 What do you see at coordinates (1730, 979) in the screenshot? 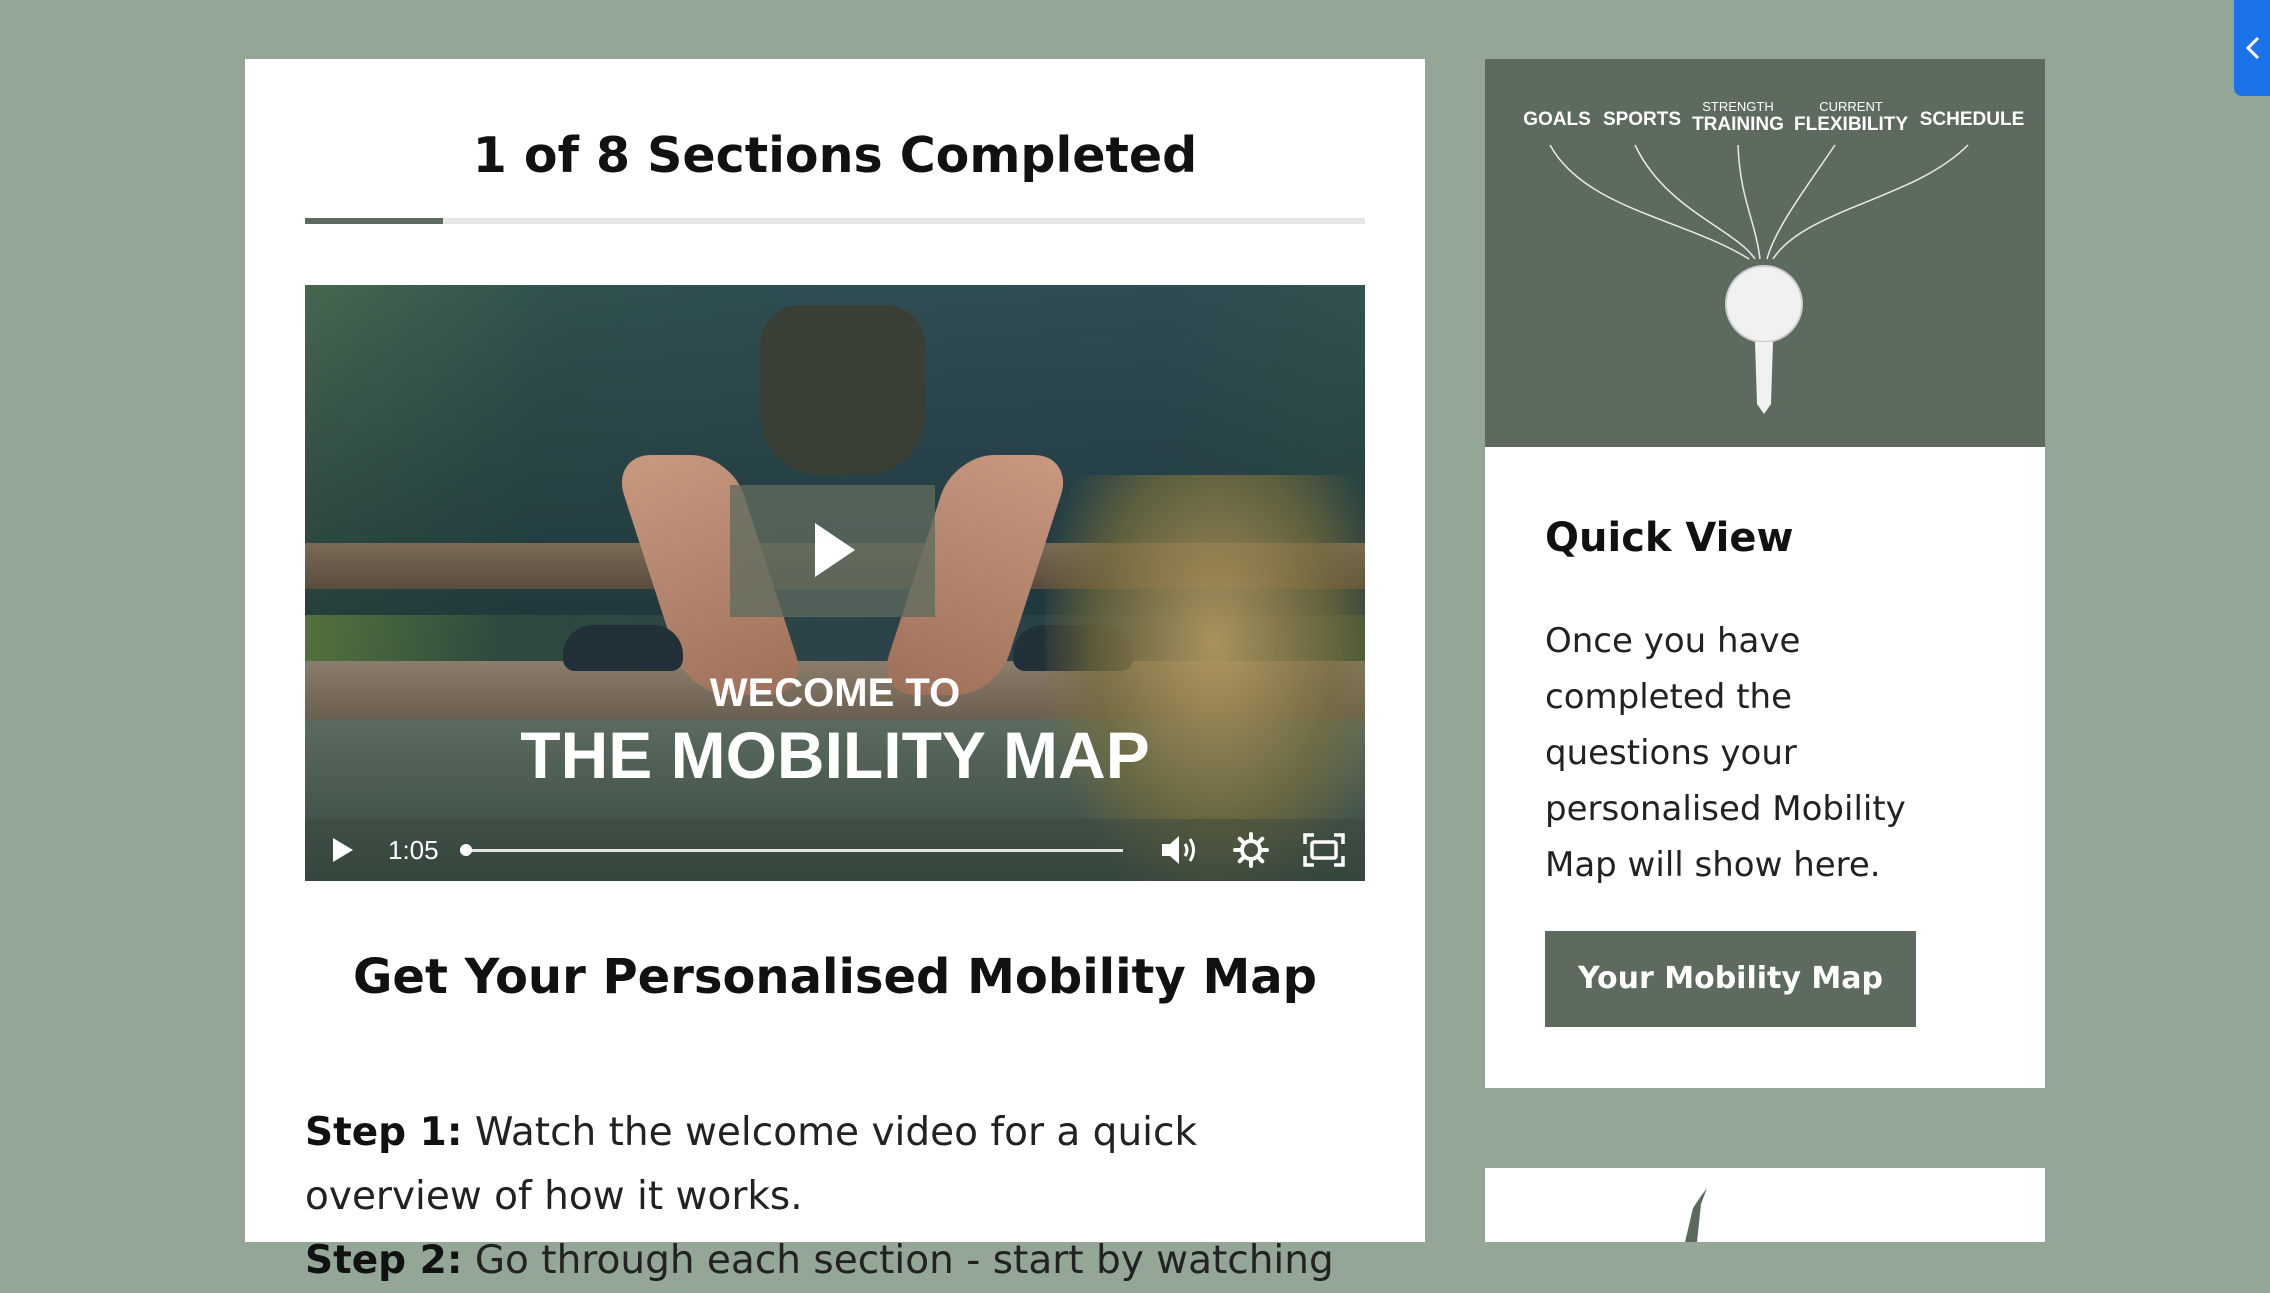
I see `mobility-map-button: Your Mobility Map` at bounding box center [1730, 979].